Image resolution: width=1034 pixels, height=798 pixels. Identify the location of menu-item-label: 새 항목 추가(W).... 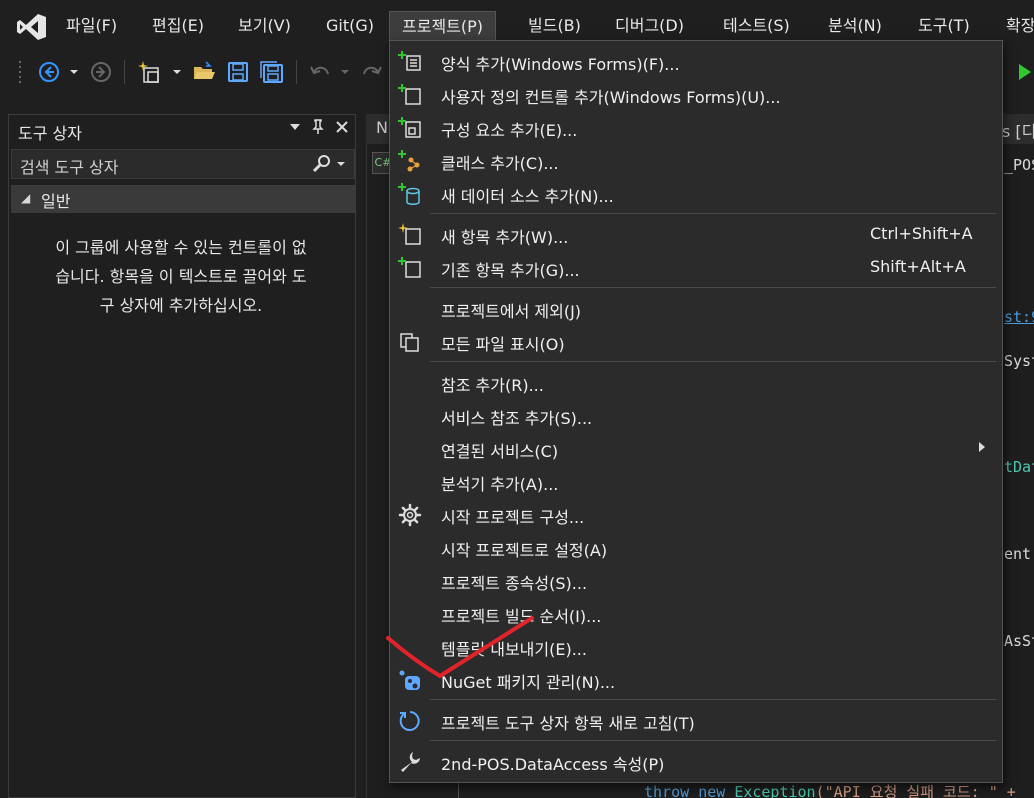
(505, 237).